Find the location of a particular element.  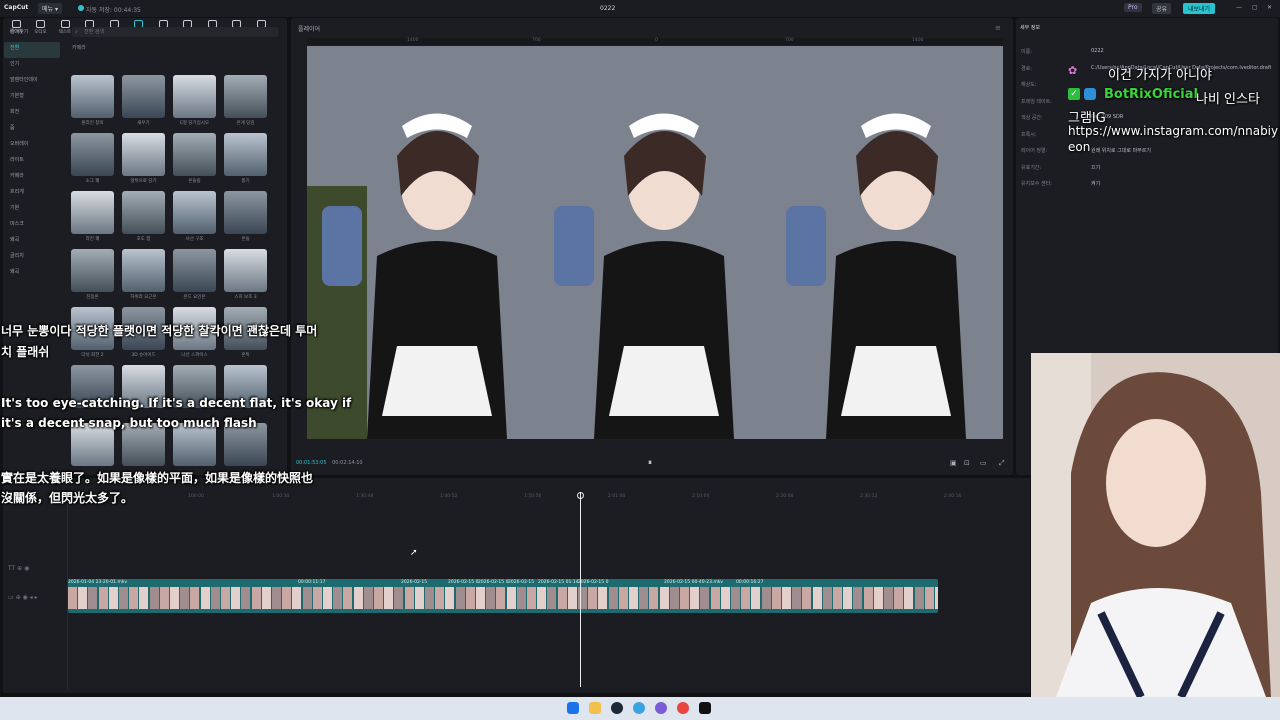

category-item: 라이트 is located at coordinates (32, 162).